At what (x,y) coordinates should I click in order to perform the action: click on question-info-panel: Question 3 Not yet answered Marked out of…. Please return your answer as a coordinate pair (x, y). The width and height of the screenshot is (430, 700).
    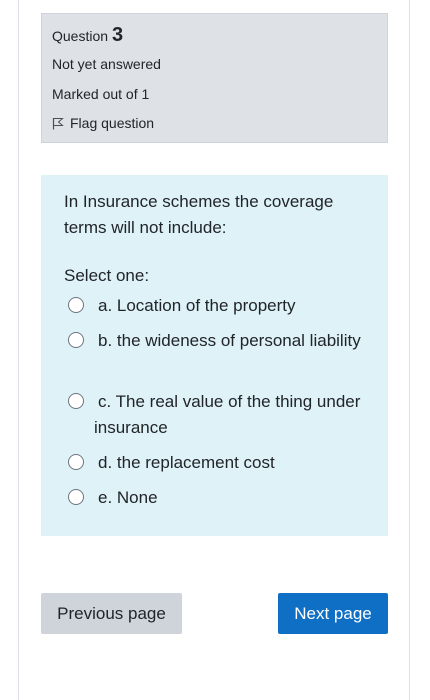
    Looking at the image, I should click on (214, 78).